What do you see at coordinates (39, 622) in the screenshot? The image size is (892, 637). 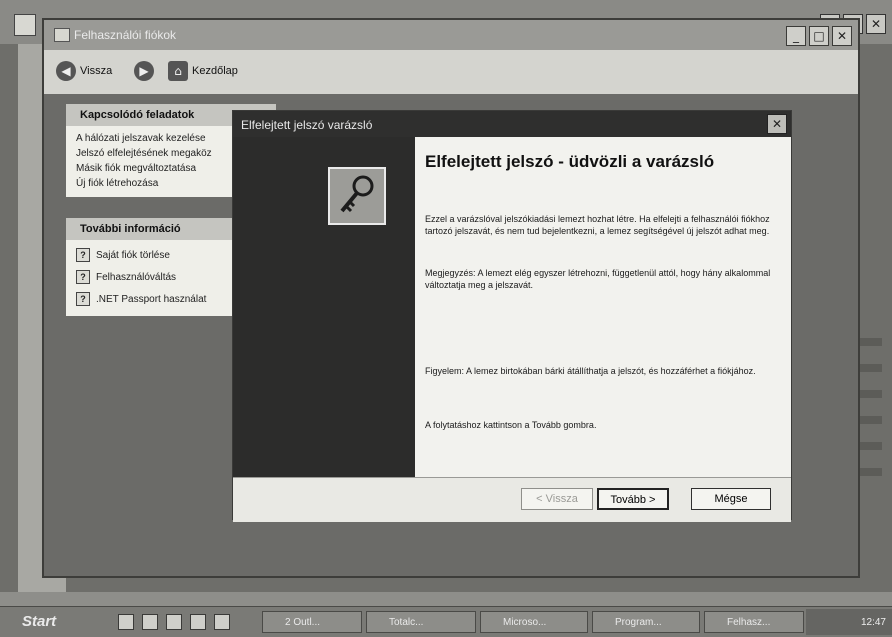 I see `start-button: Start` at bounding box center [39, 622].